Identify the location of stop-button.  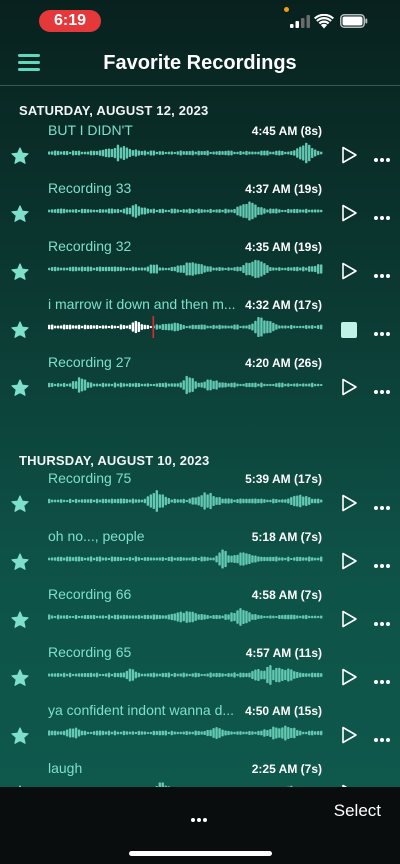
(349, 330).